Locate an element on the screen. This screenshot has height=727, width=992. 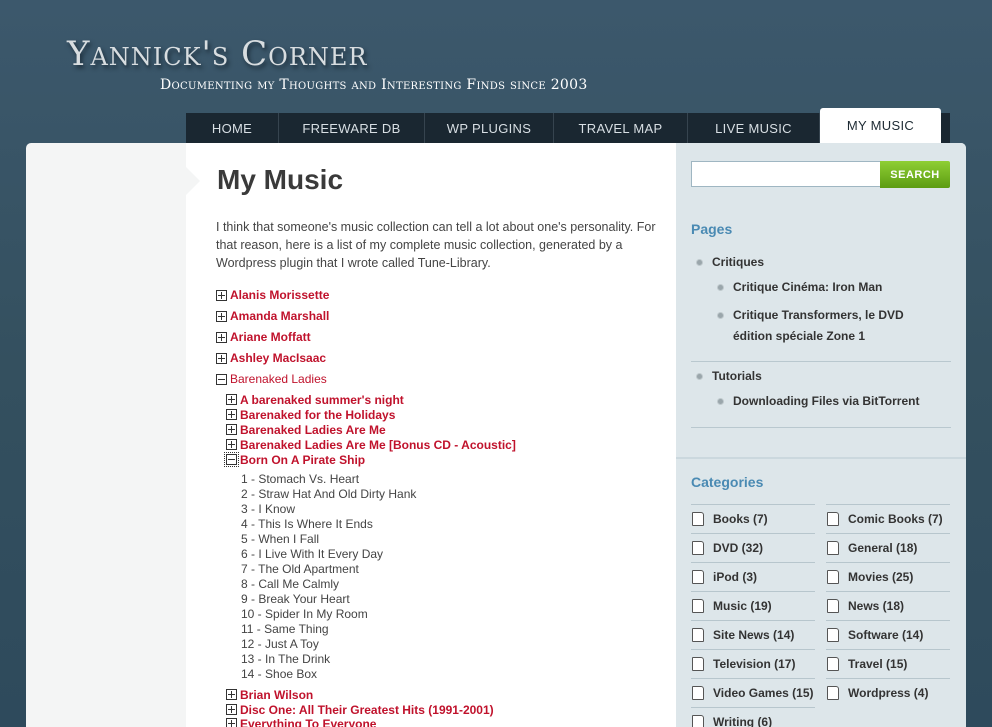
category-link: Wordpress (4) is located at coordinates (888, 692).